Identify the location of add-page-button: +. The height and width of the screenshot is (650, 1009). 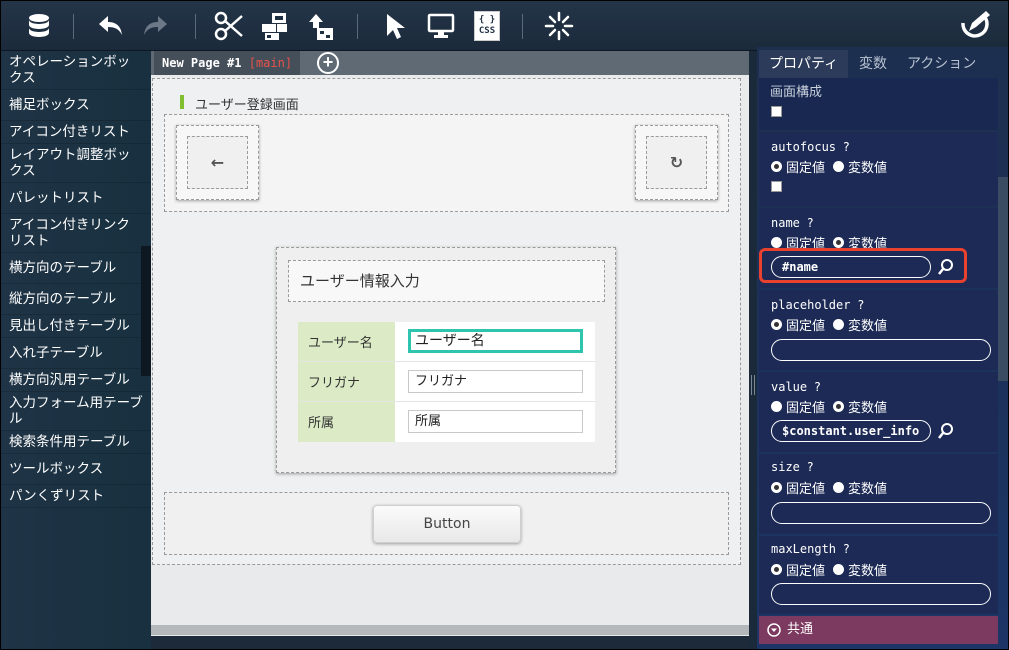
(328, 63).